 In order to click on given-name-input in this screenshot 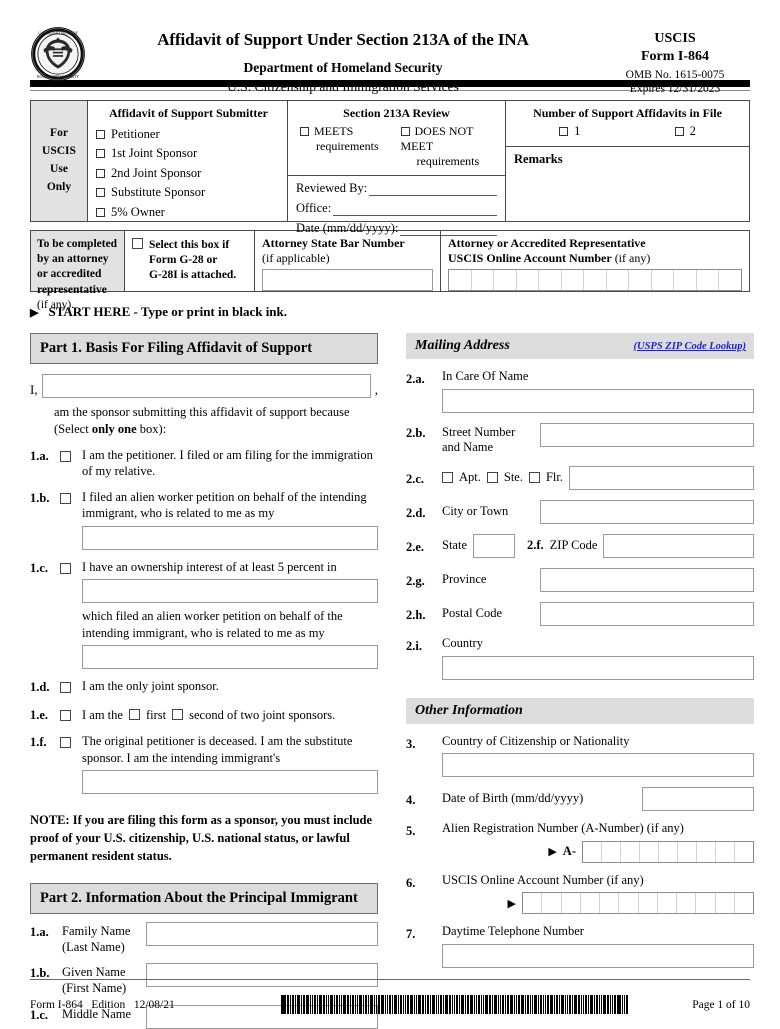, I will do `click(262, 975)`.